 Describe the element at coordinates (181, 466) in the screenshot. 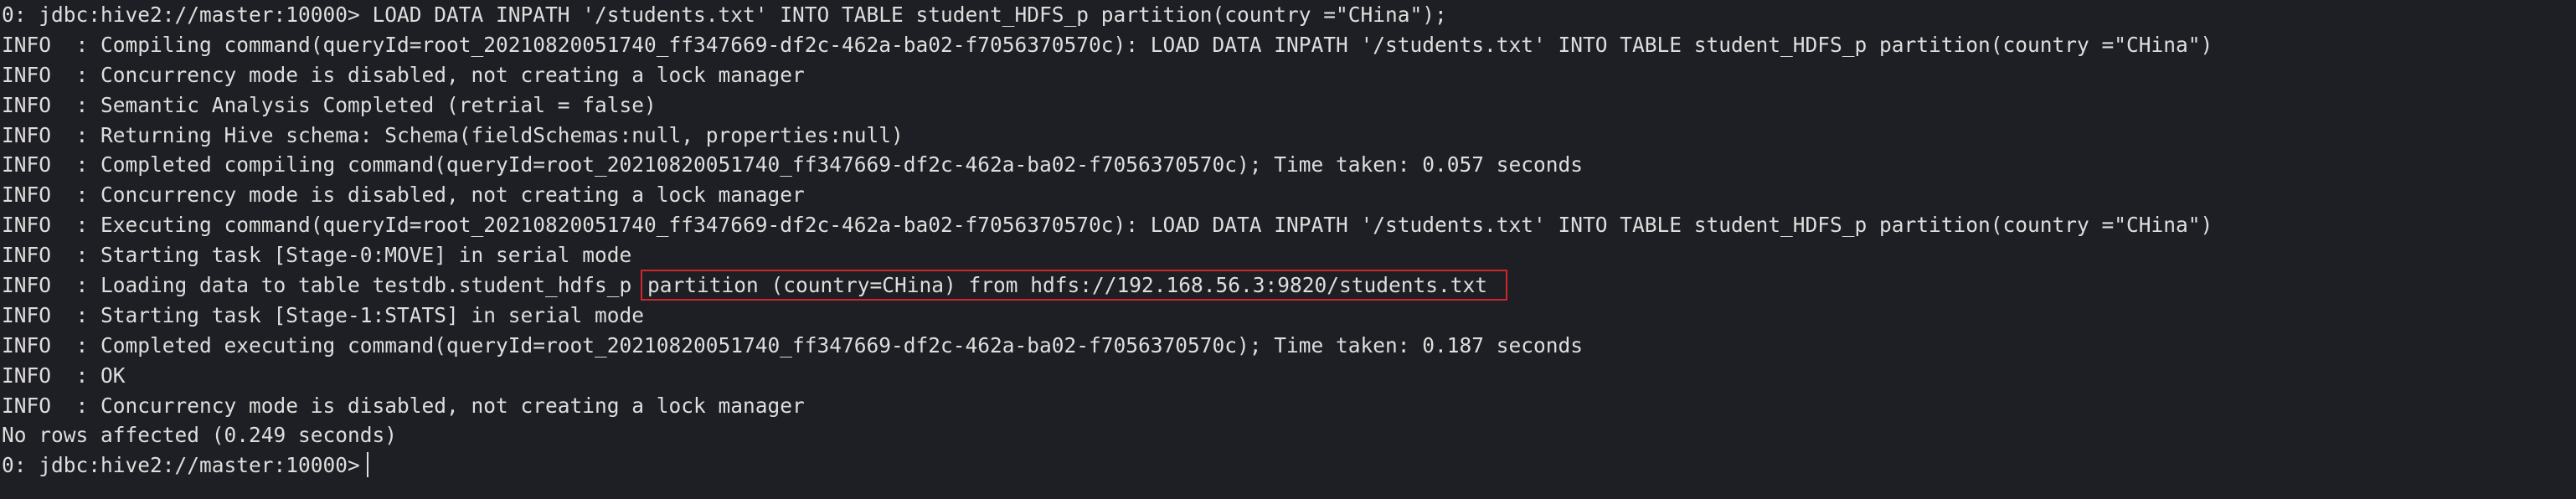

I see `terminal-prompt: 0: jdbc:hive2://master:10000>` at that location.